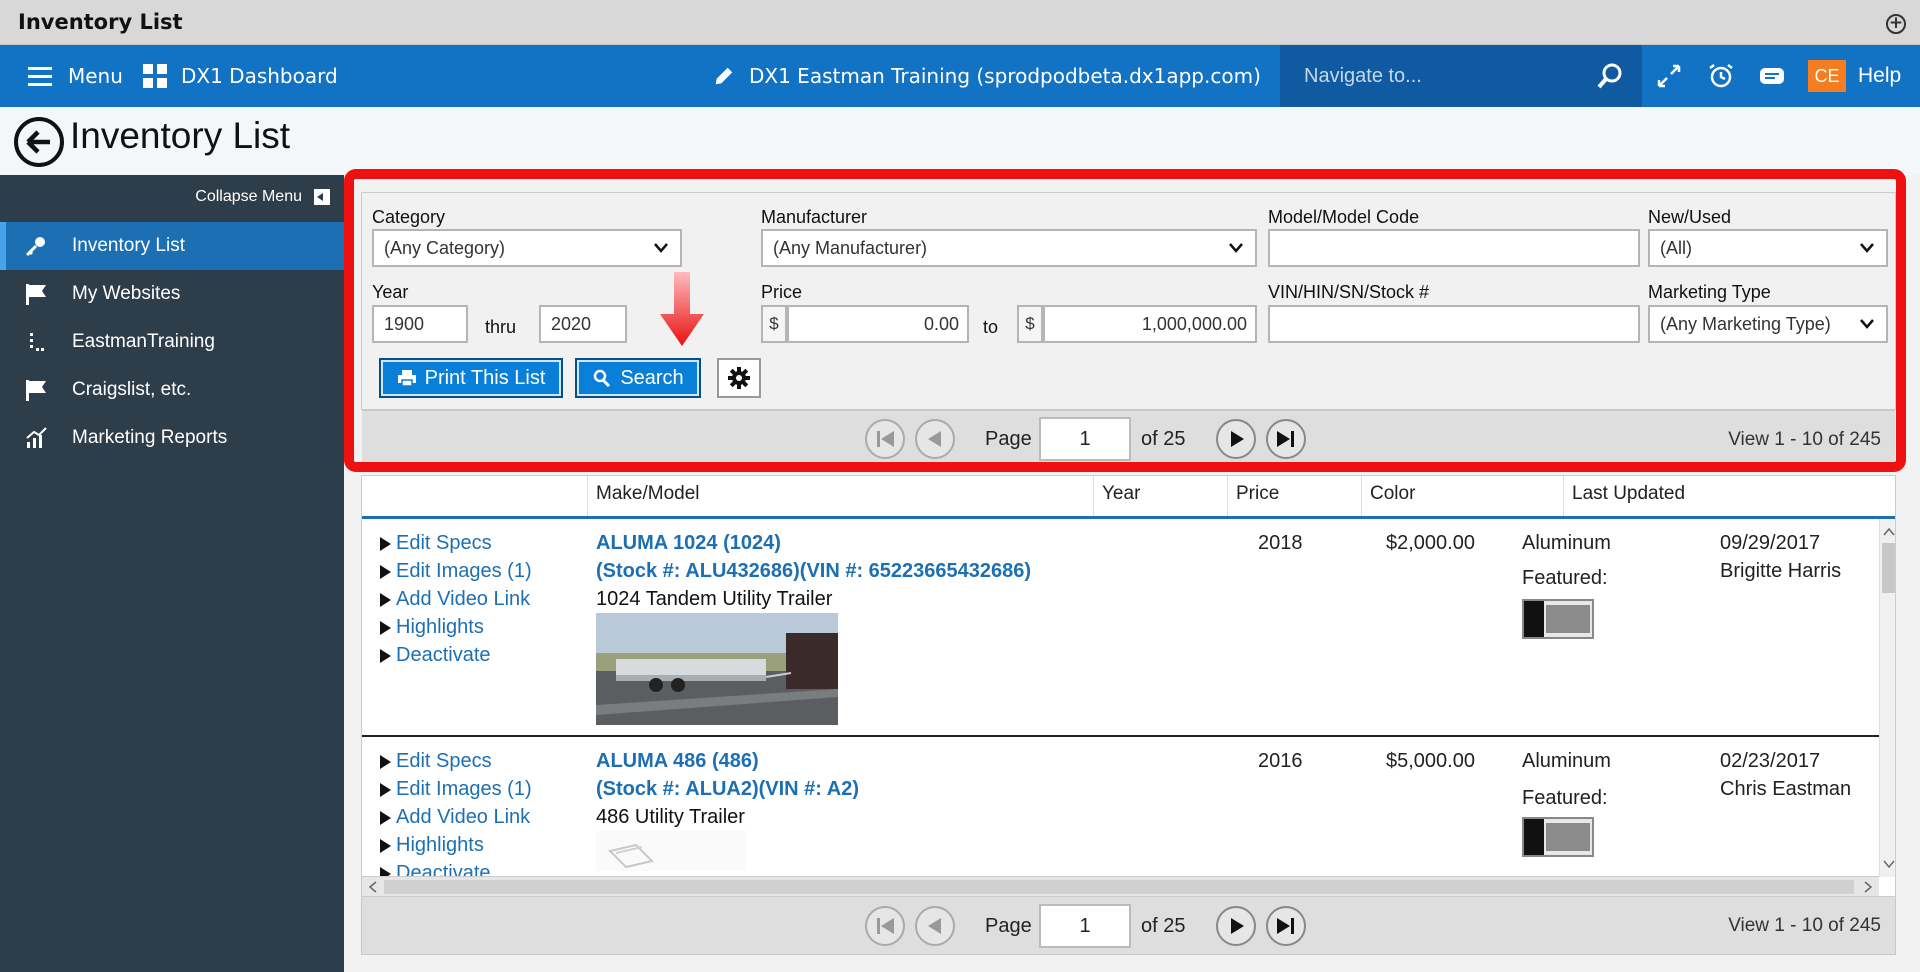 Image resolution: width=1920 pixels, height=972 pixels. I want to click on item-stock-link: (Stock #: ALUA2)(VIN #: A2), so click(727, 789).